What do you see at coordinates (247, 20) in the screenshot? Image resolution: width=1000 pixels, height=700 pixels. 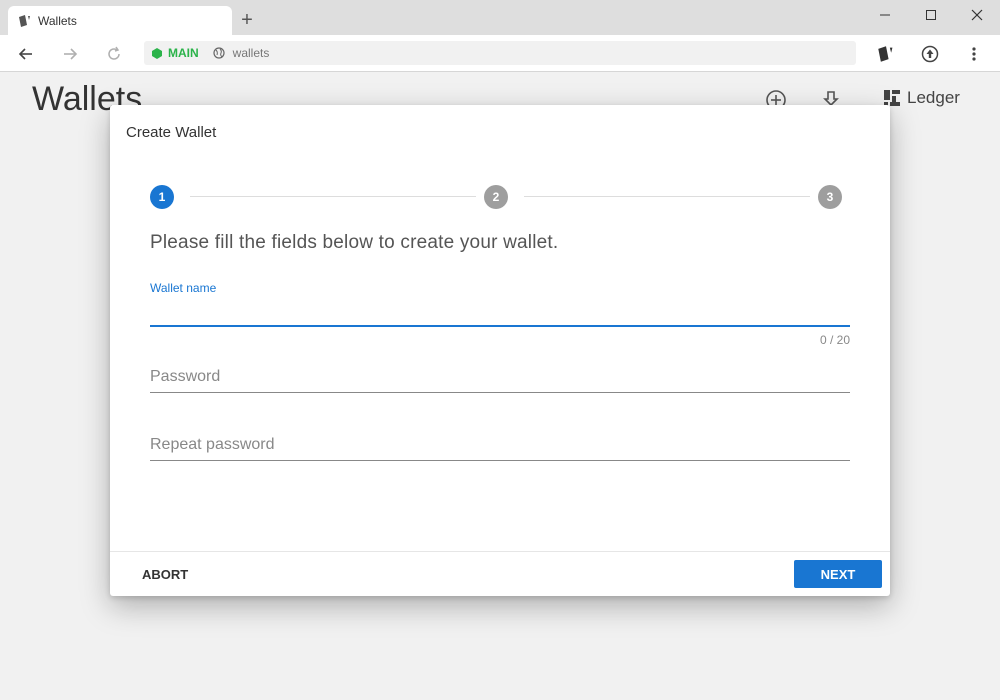 I see `new-tab-button: +` at bounding box center [247, 20].